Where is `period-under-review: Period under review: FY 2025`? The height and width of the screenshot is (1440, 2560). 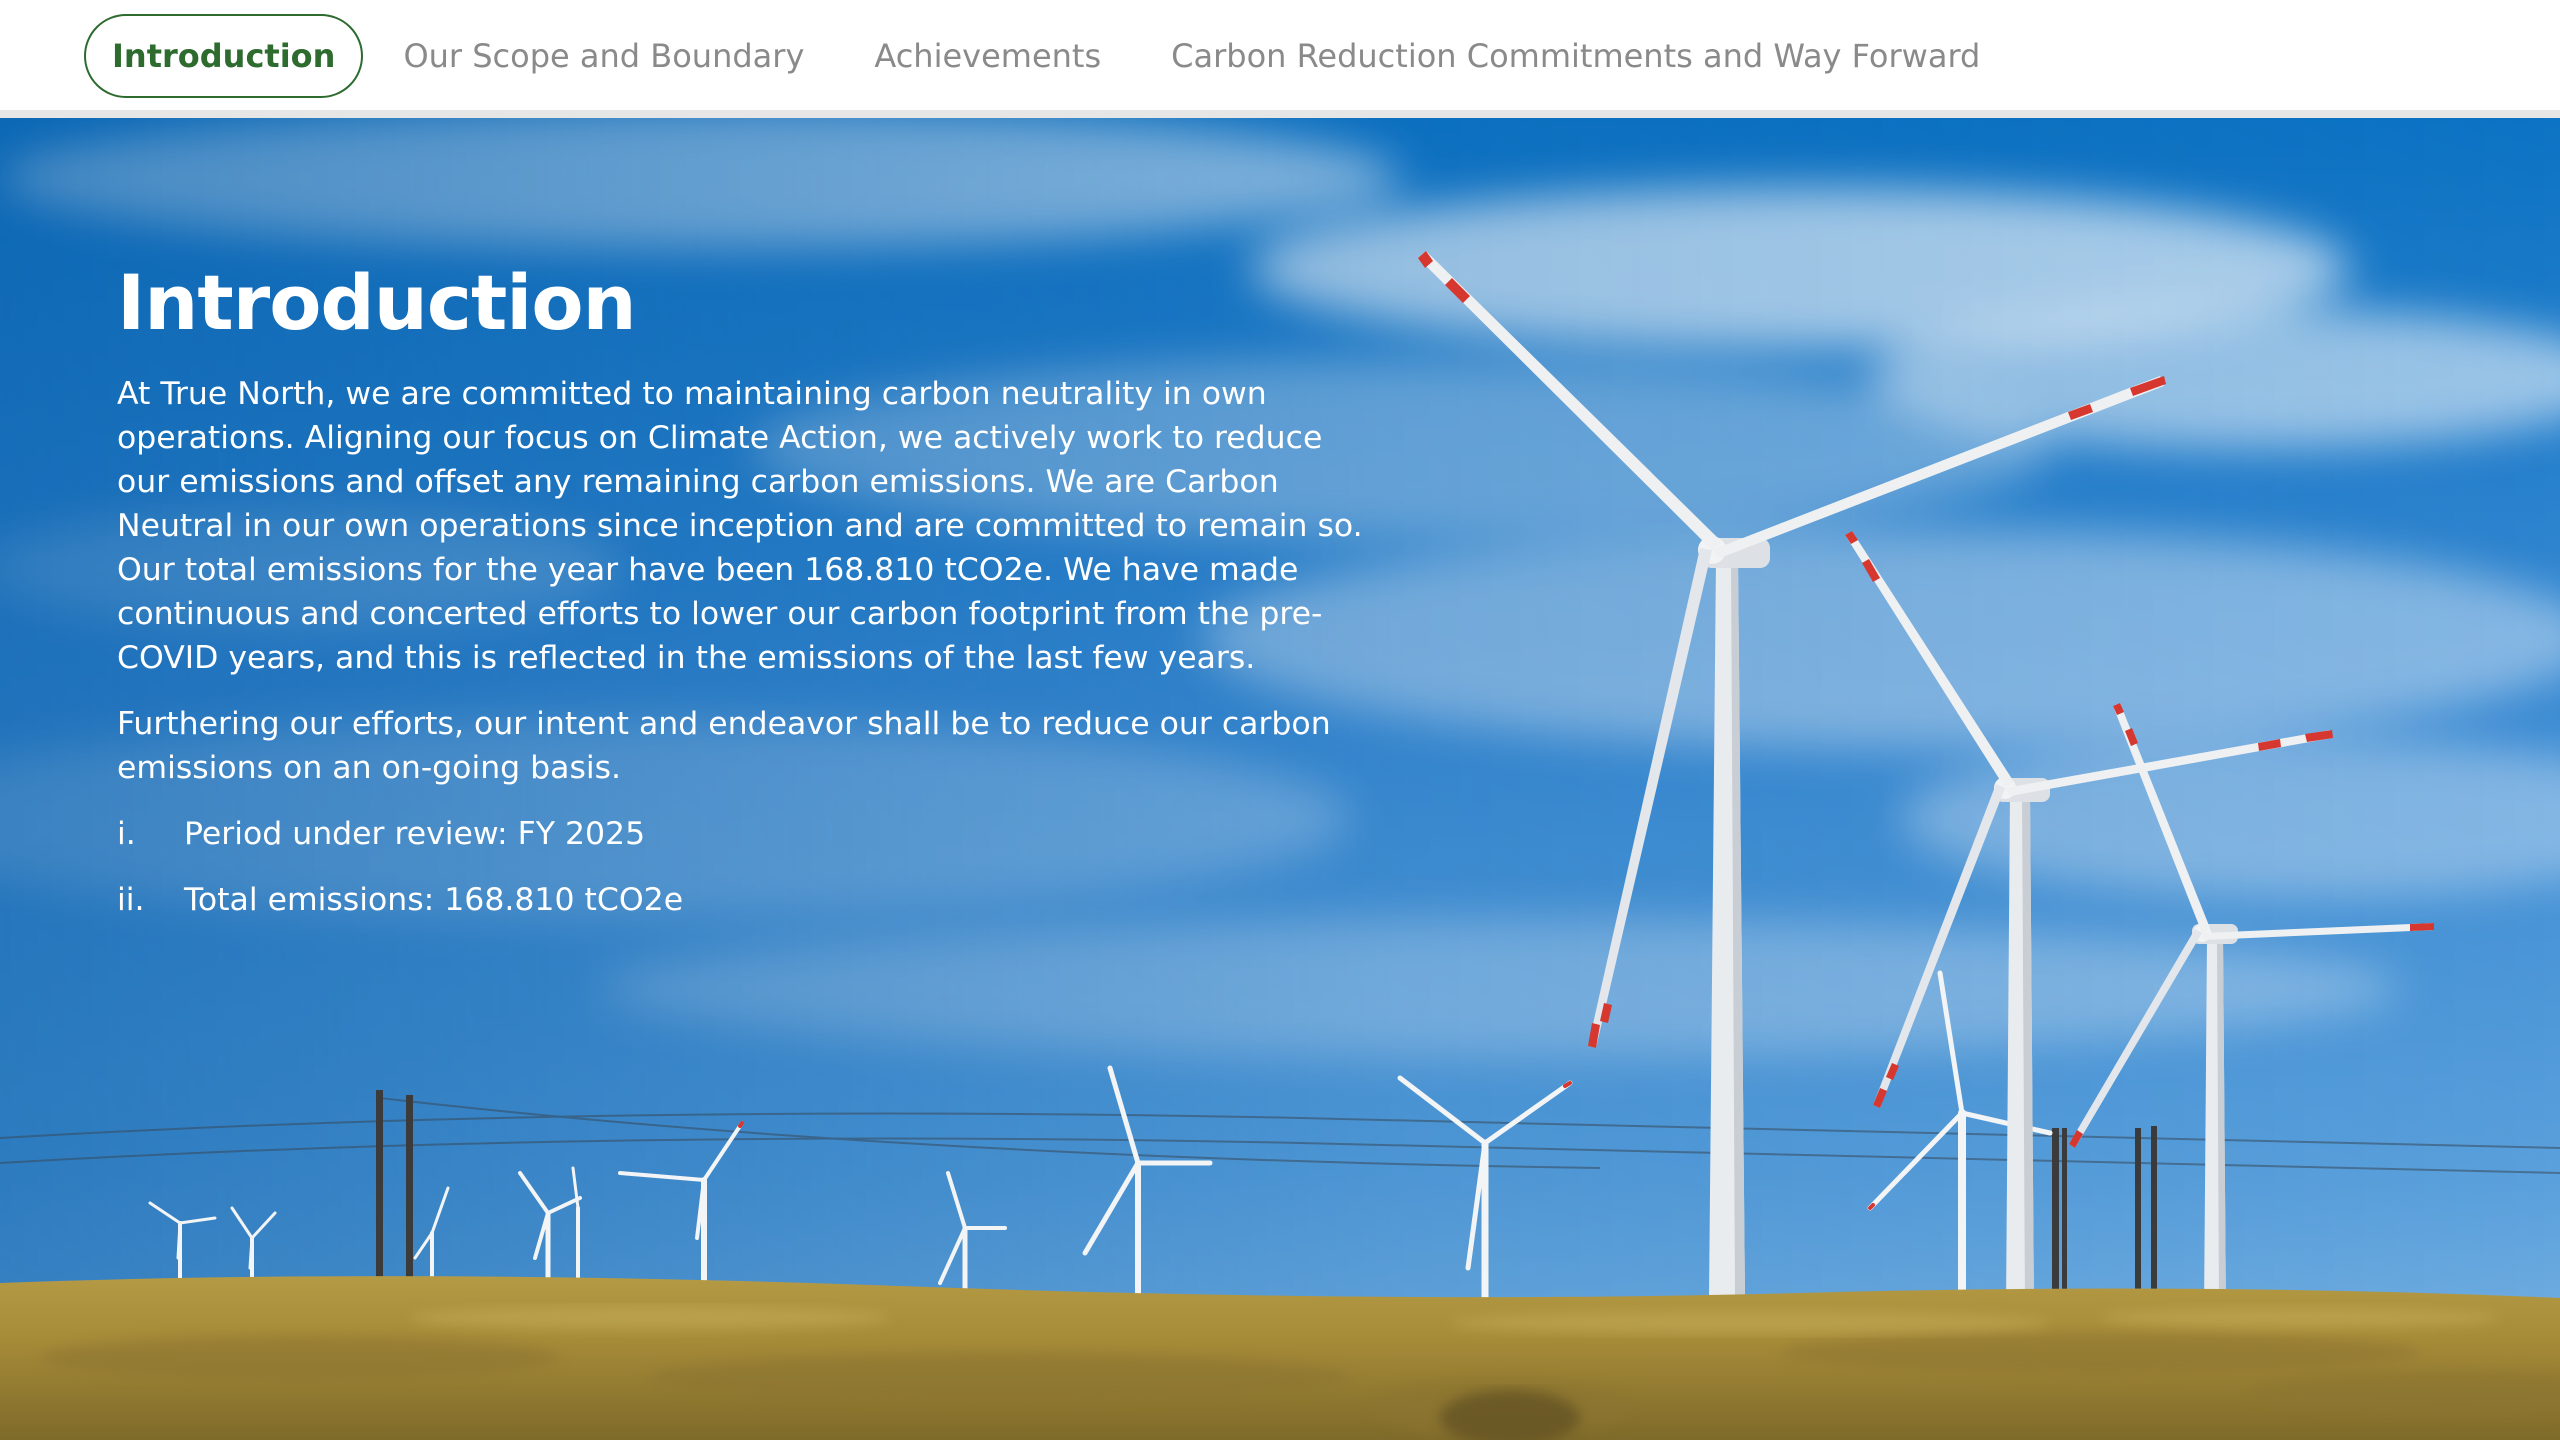 period-under-review: Period under review: FY 2025 is located at coordinates (415, 834).